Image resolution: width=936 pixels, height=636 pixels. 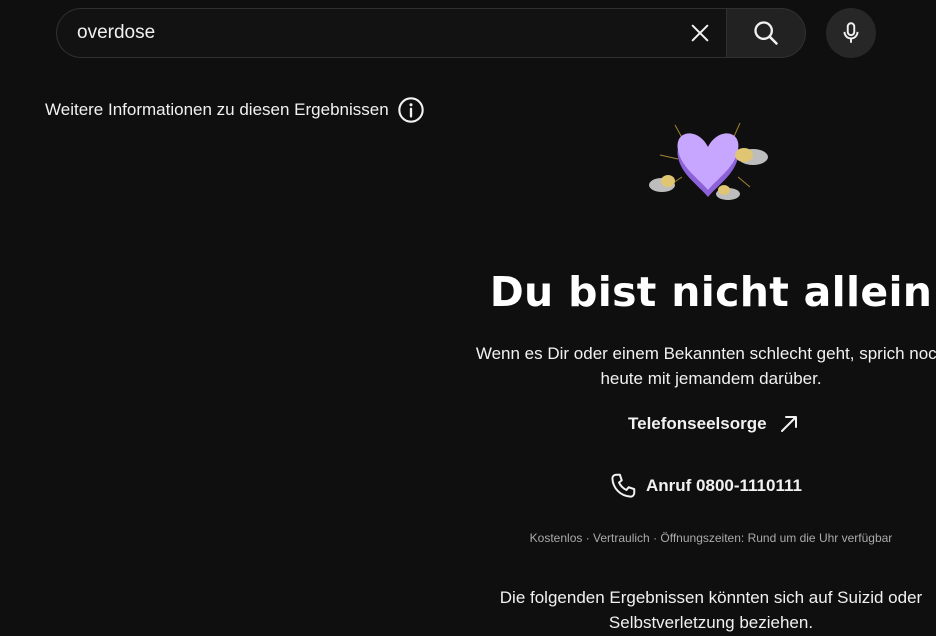 I want to click on external-link-arrow-icon, so click(x=788, y=424).